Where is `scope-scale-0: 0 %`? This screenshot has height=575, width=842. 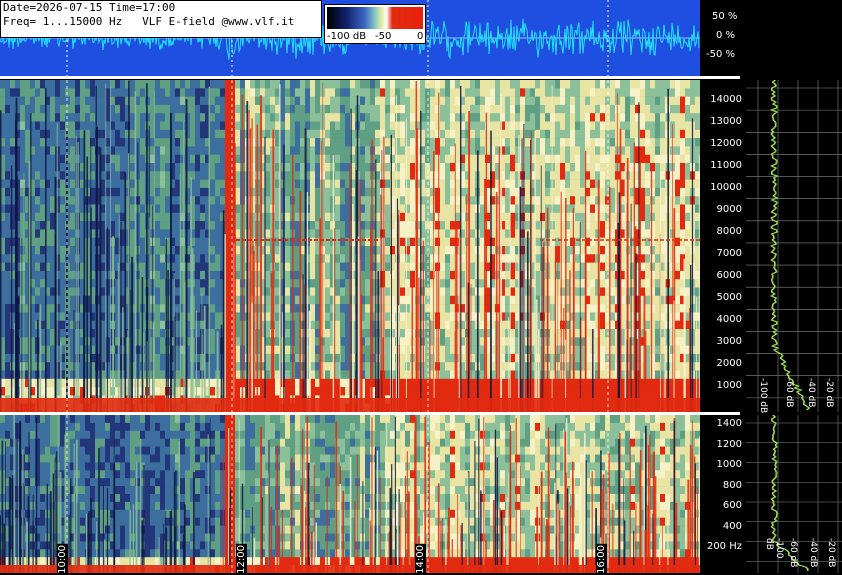 scope-scale-0: 0 % is located at coordinates (725, 35).